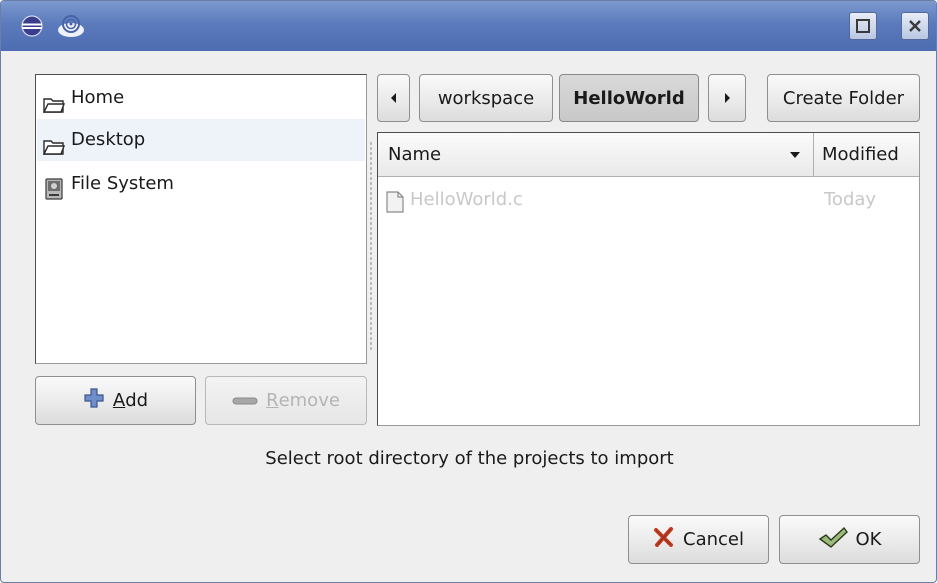 Image resolution: width=937 pixels, height=583 pixels. I want to click on cancel-x-icon, so click(664, 539).